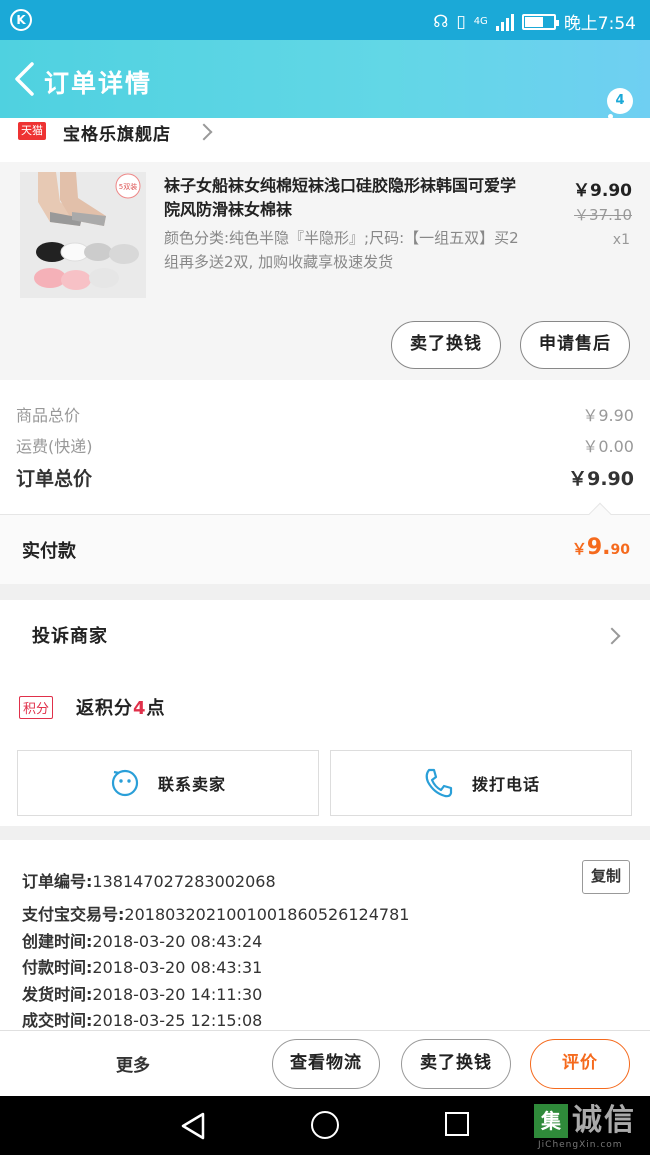 The image size is (650, 1155). I want to click on items-total-label: 商品总价, so click(48, 415).